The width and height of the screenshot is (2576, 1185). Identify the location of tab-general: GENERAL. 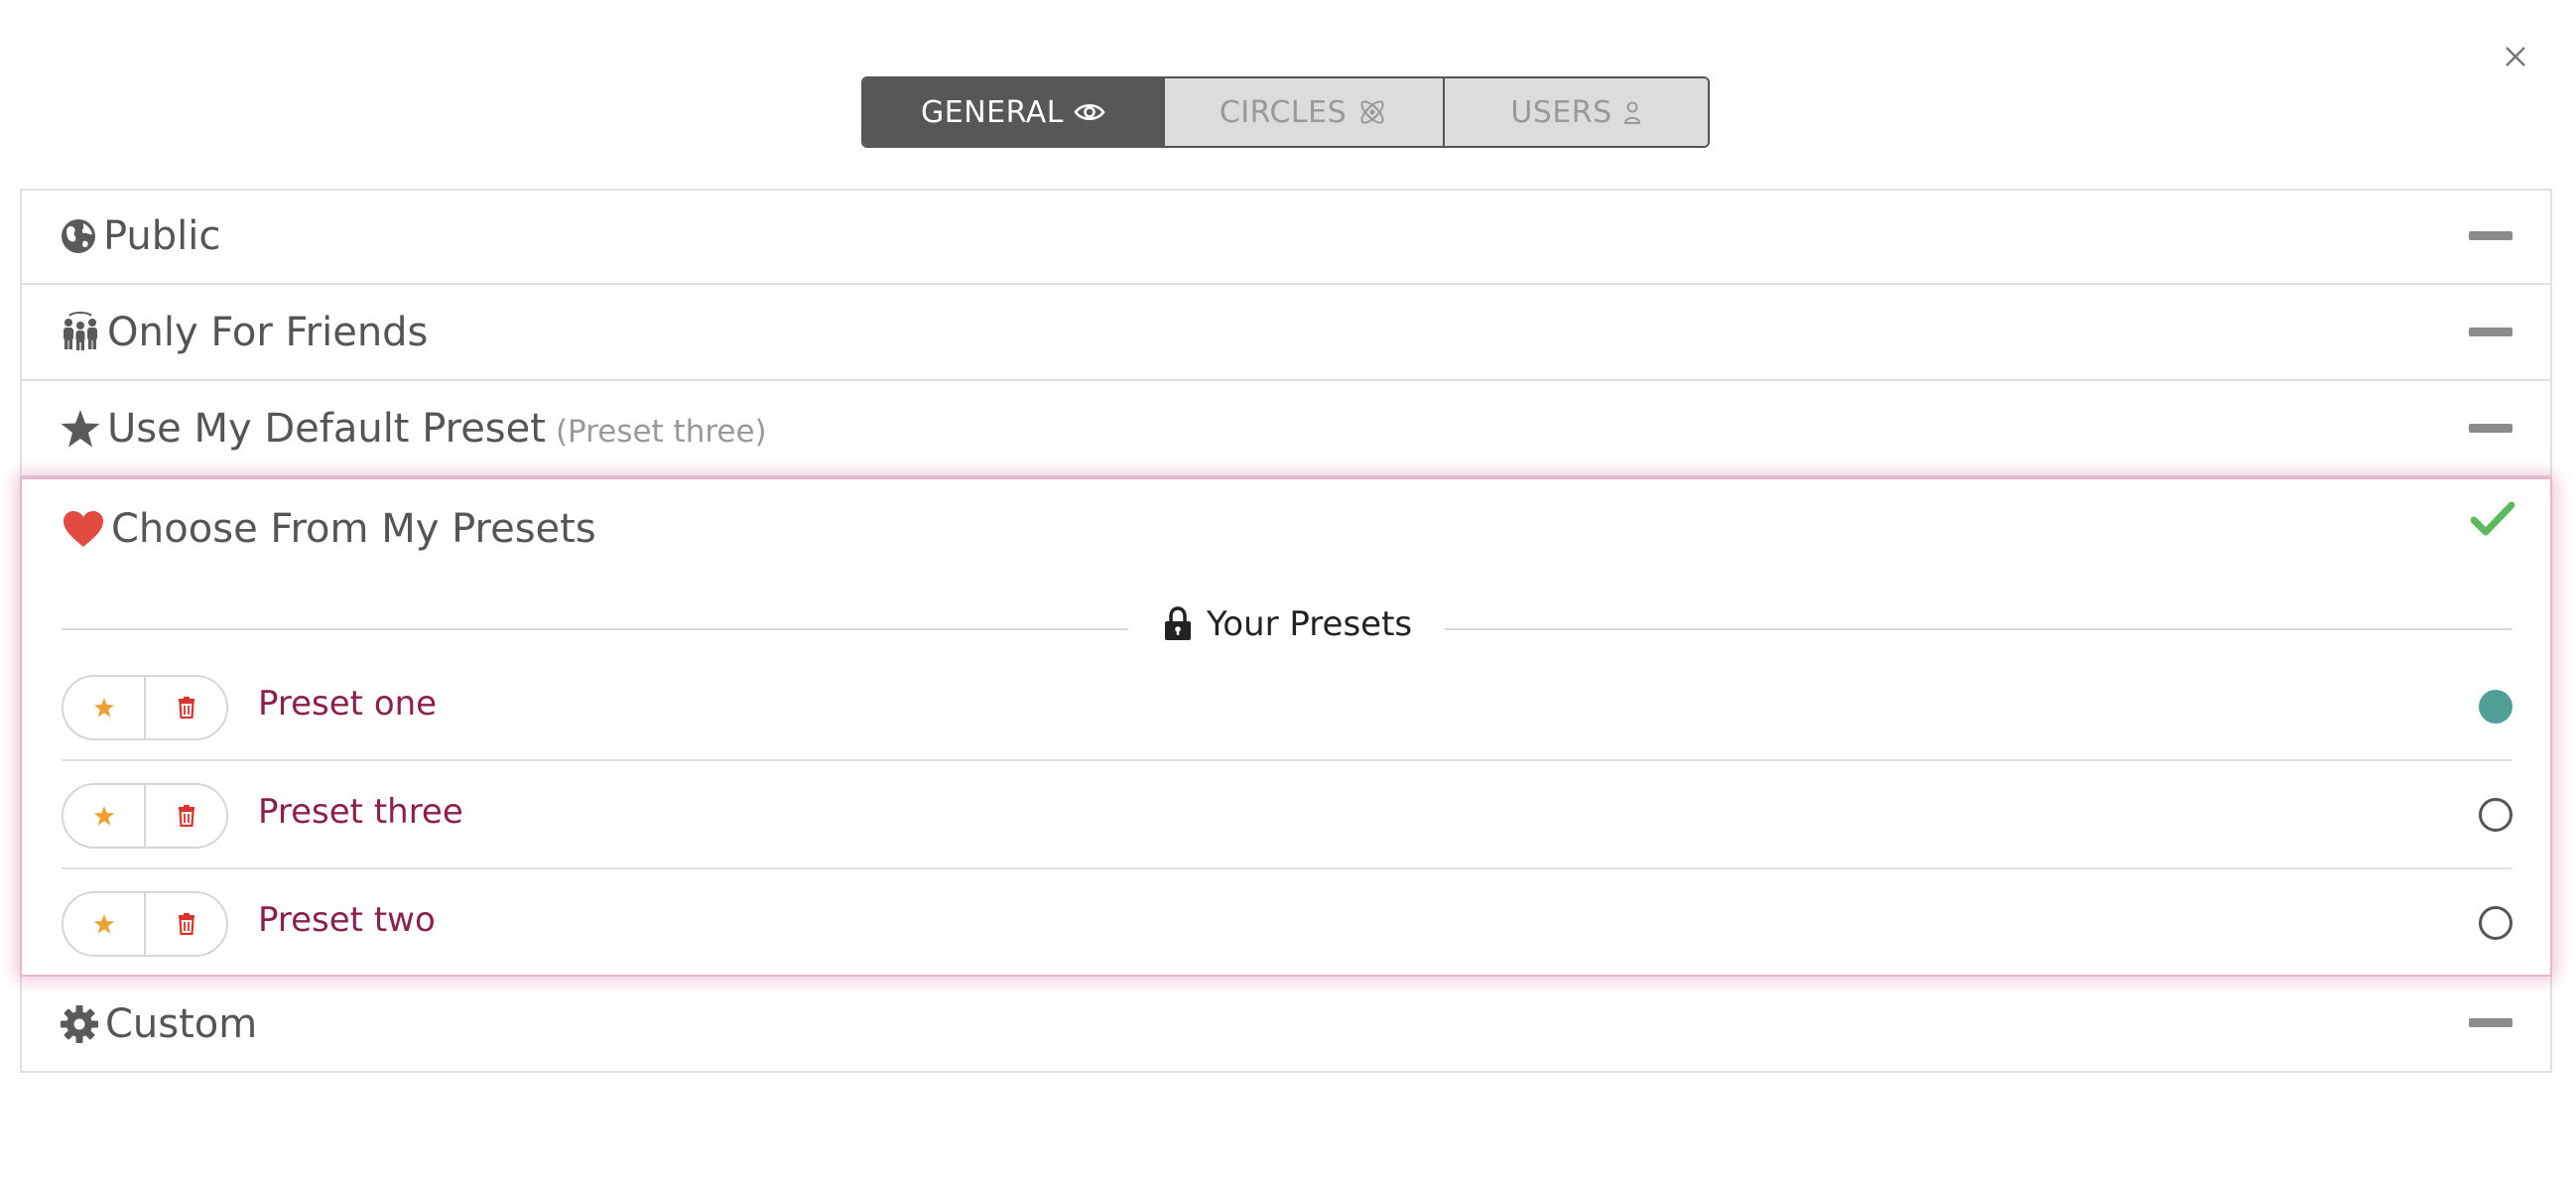
(1013, 112).